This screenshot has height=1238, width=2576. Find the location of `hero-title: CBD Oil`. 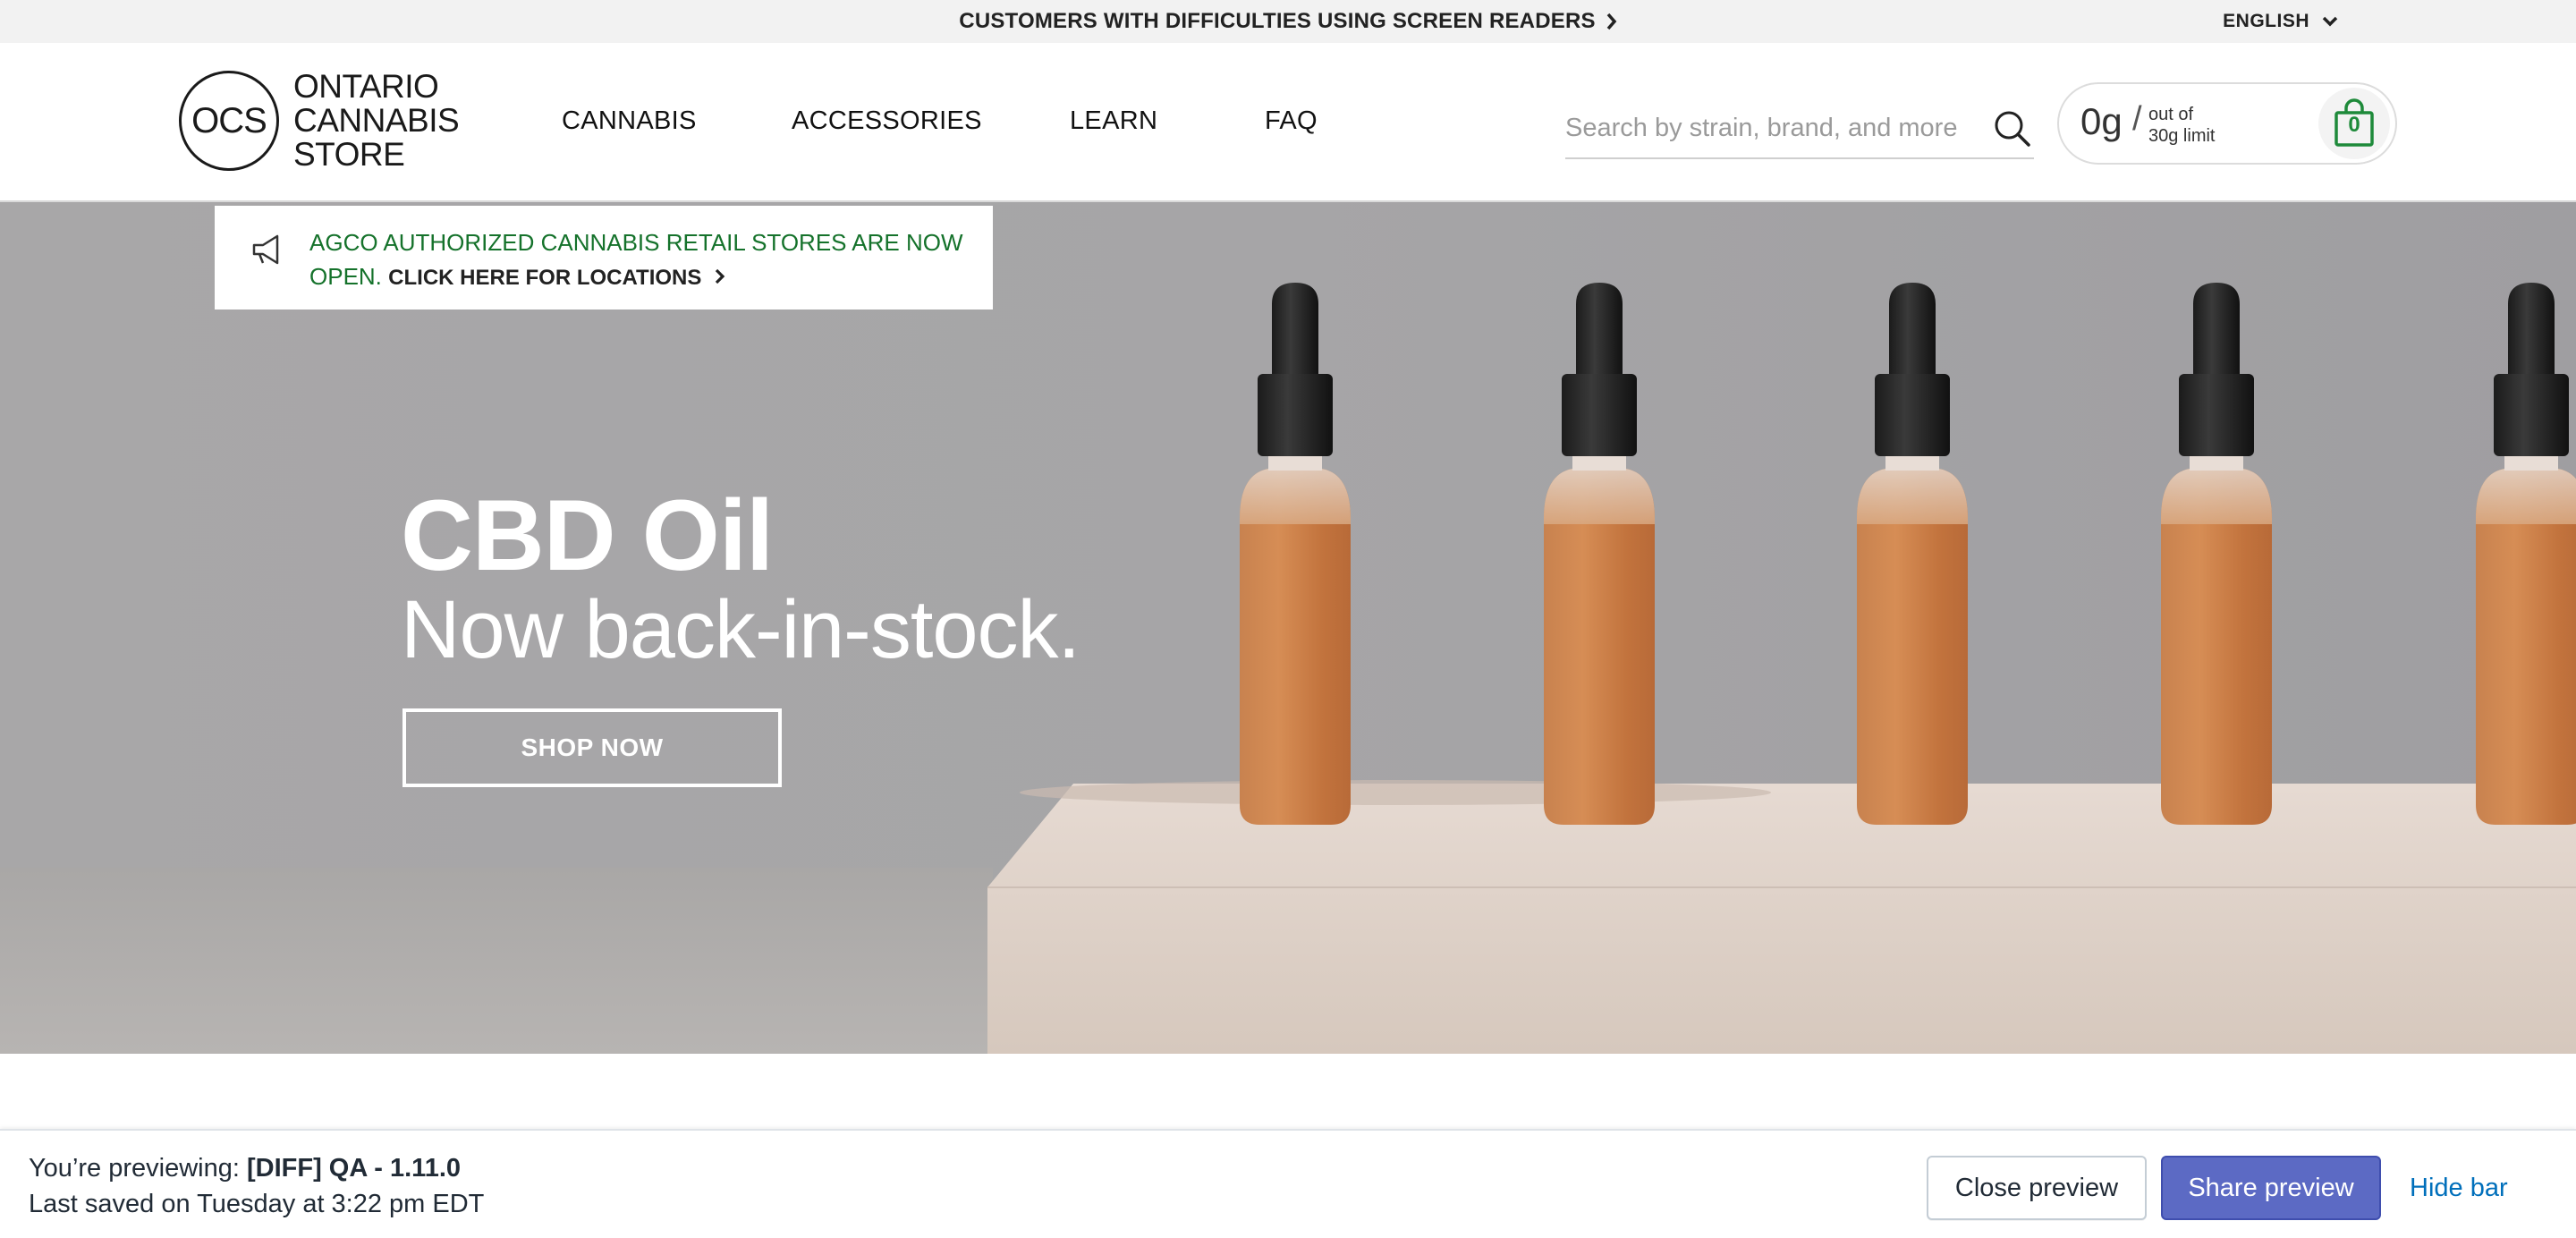

hero-title: CBD Oil is located at coordinates (587, 535).